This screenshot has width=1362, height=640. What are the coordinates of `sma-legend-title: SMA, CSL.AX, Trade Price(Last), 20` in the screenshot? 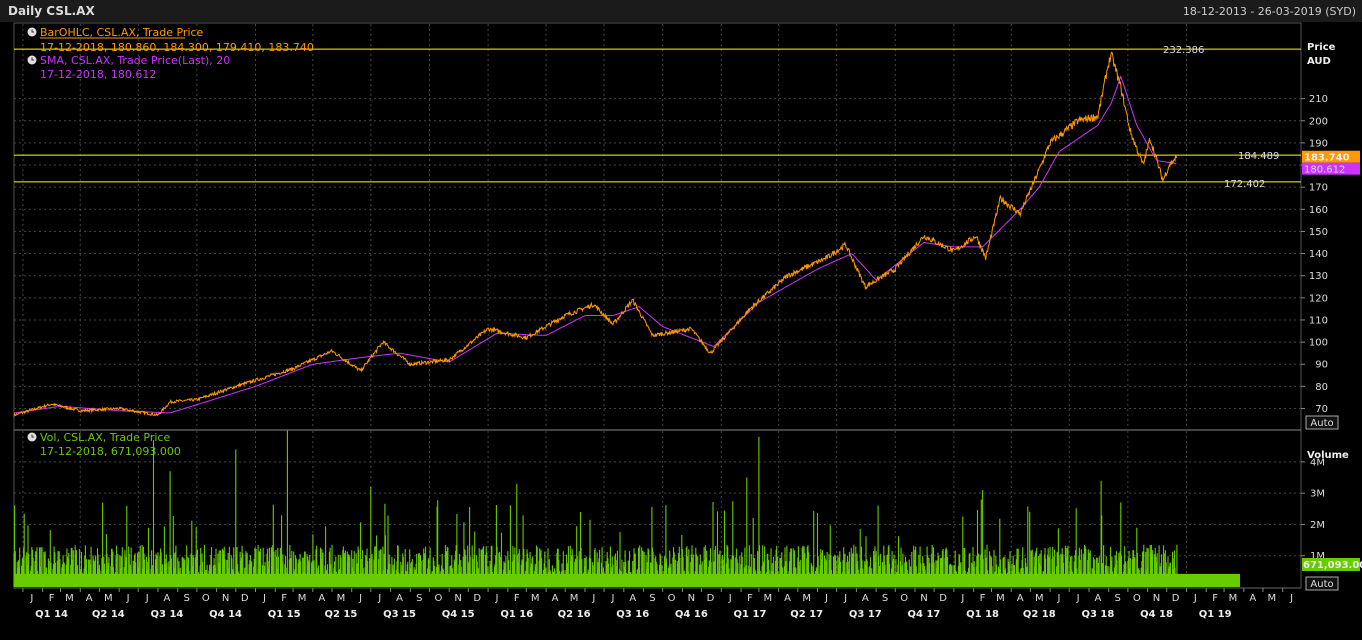 It's located at (135, 60).